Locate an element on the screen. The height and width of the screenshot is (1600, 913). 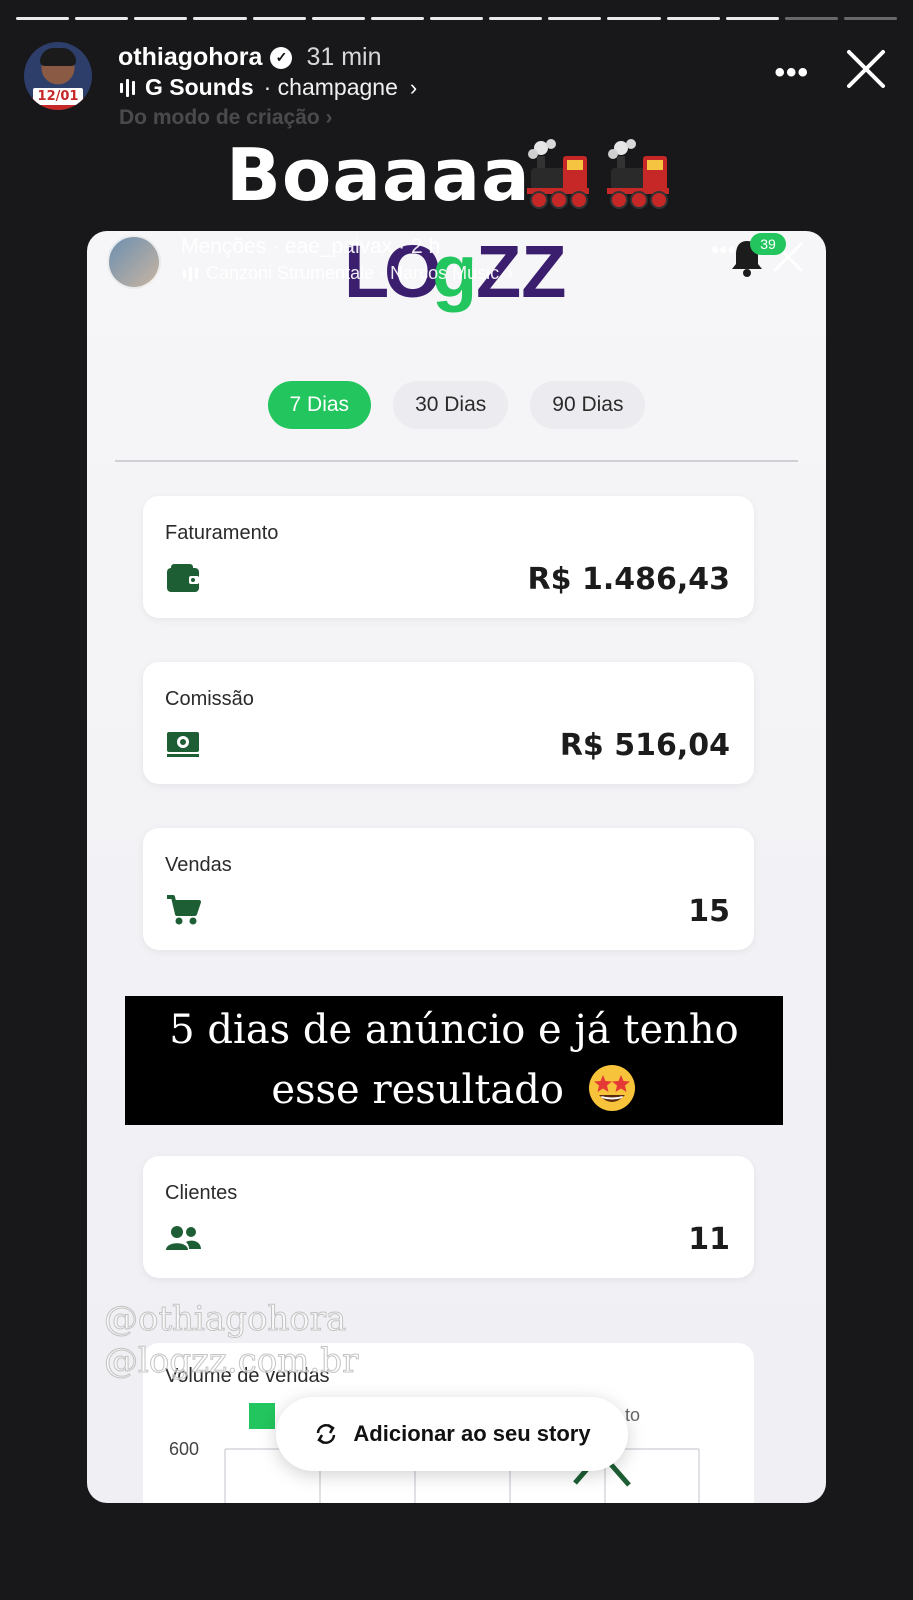
sales-label: Vendas is located at coordinates (198, 865).